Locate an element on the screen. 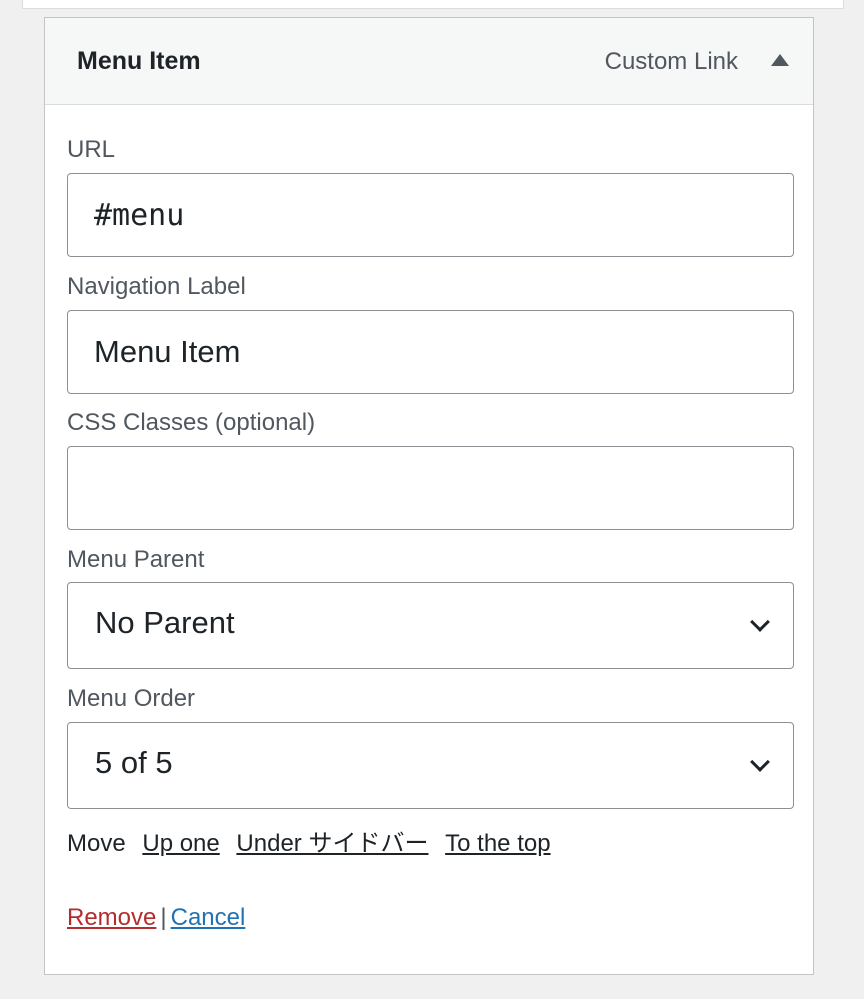 The width and height of the screenshot is (864, 999). cancel-link: Cancel is located at coordinates (208, 917).